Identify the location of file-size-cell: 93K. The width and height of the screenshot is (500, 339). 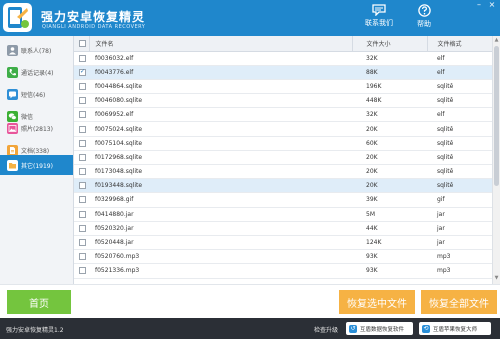
(389, 257).